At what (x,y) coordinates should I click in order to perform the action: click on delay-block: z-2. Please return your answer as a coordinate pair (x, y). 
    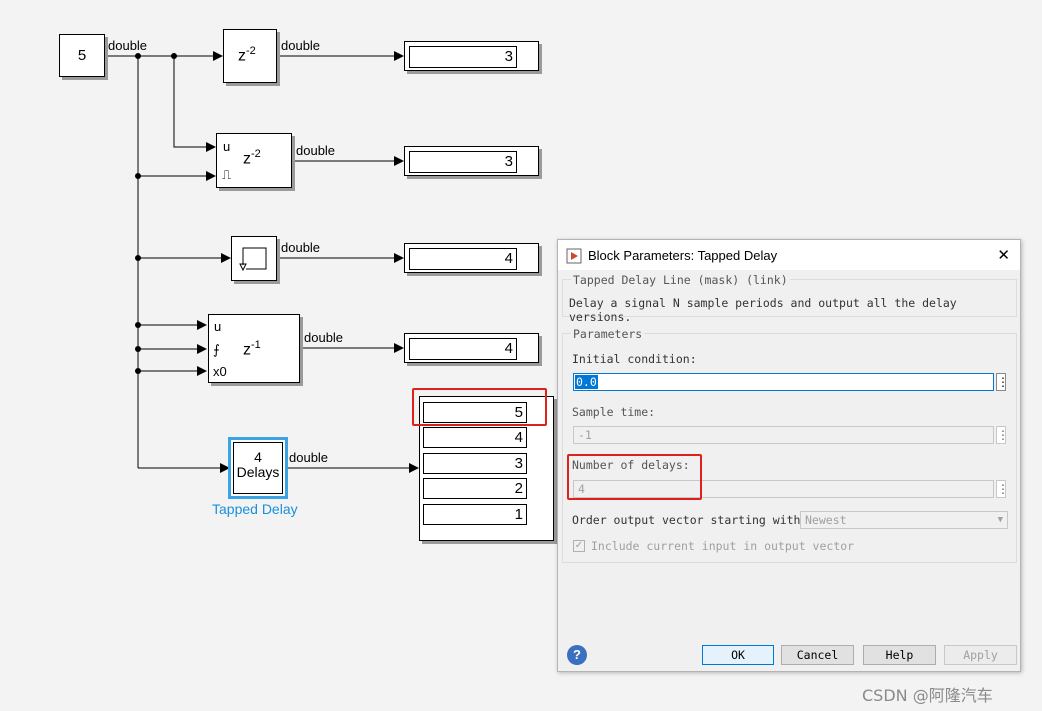
    Looking at the image, I should click on (250, 56).